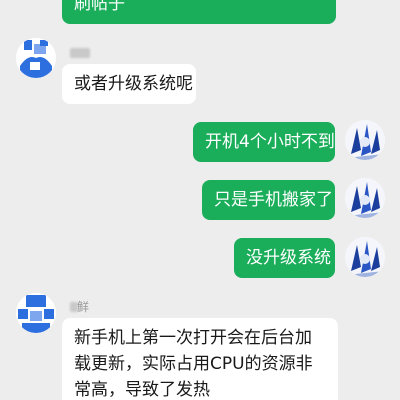 This screenshot has width=400, height=400. I want to click on message-text: 新手机上第一次打开会在后台加载更新，实际占用CPU的资源非常高，导致了发热, so click(193, 364).